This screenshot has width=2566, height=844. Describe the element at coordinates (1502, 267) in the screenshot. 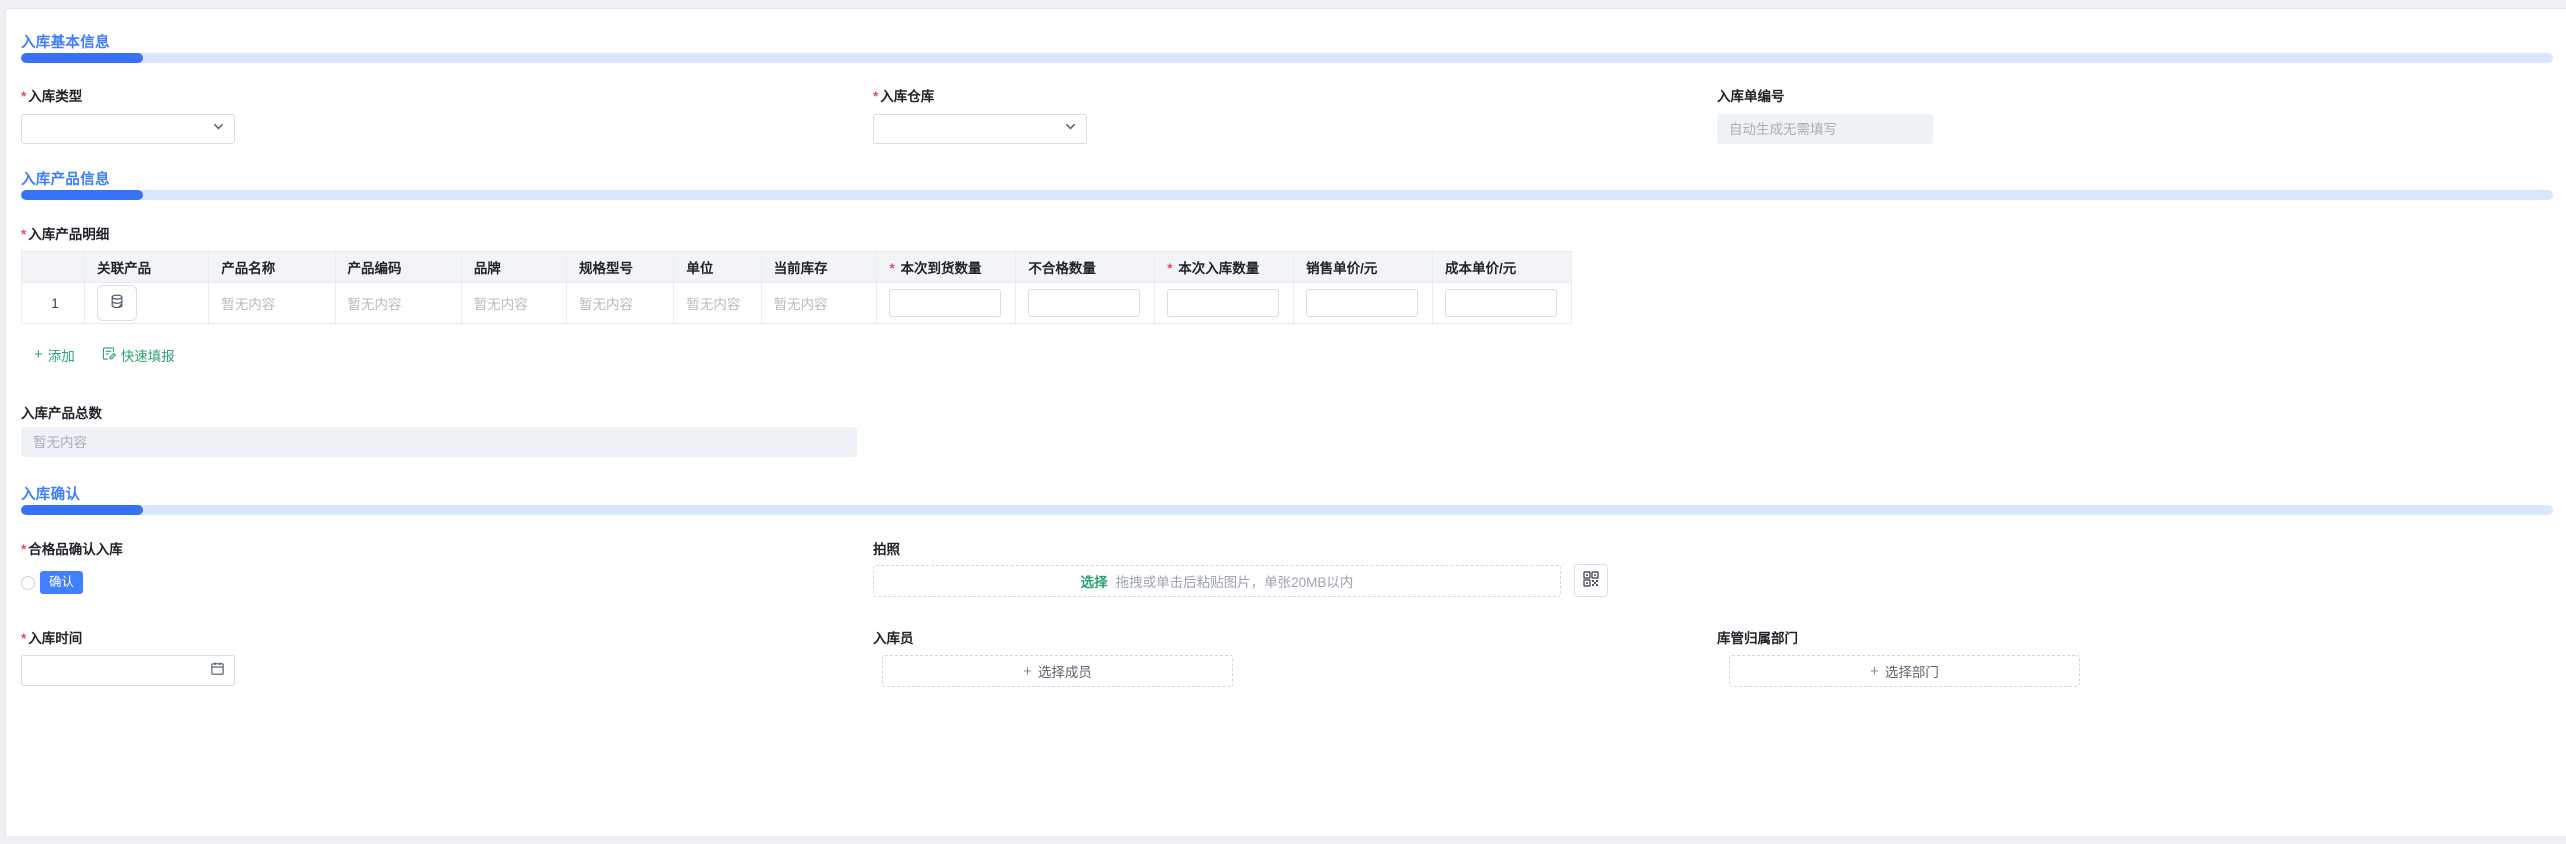

I see `col-cost-price: 成本单价/元` at that location.